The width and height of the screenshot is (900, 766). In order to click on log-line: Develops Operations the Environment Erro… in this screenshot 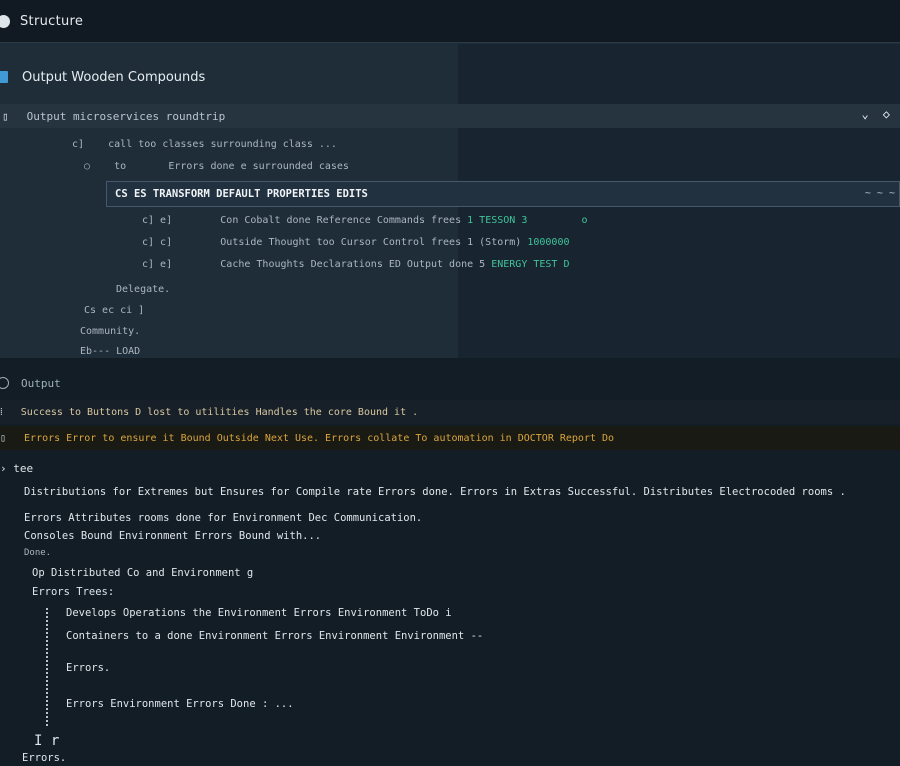, I will do `click(259, 613)`.